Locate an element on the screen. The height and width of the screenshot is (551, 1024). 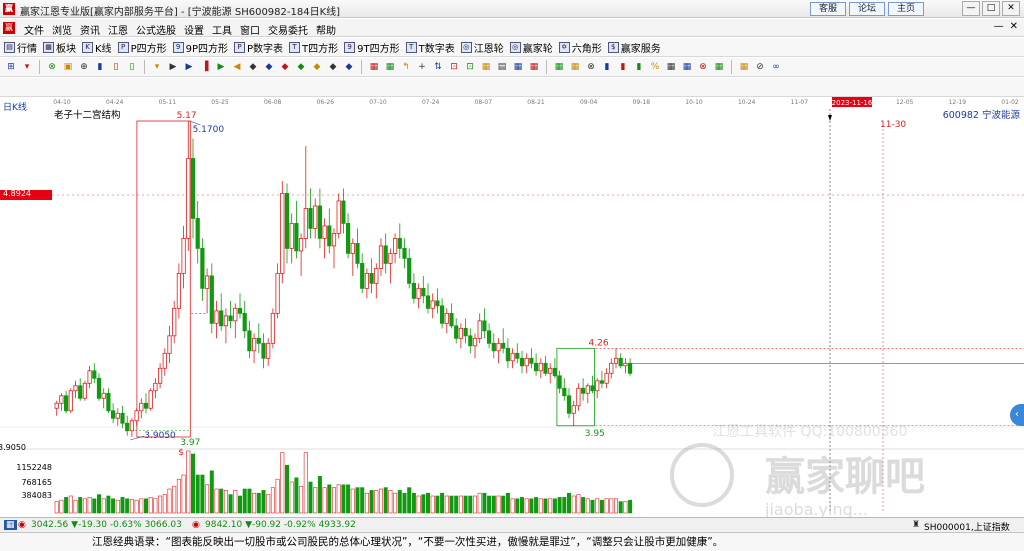
tool-icon-44: ⊘ is located at coordinates (760, 67).